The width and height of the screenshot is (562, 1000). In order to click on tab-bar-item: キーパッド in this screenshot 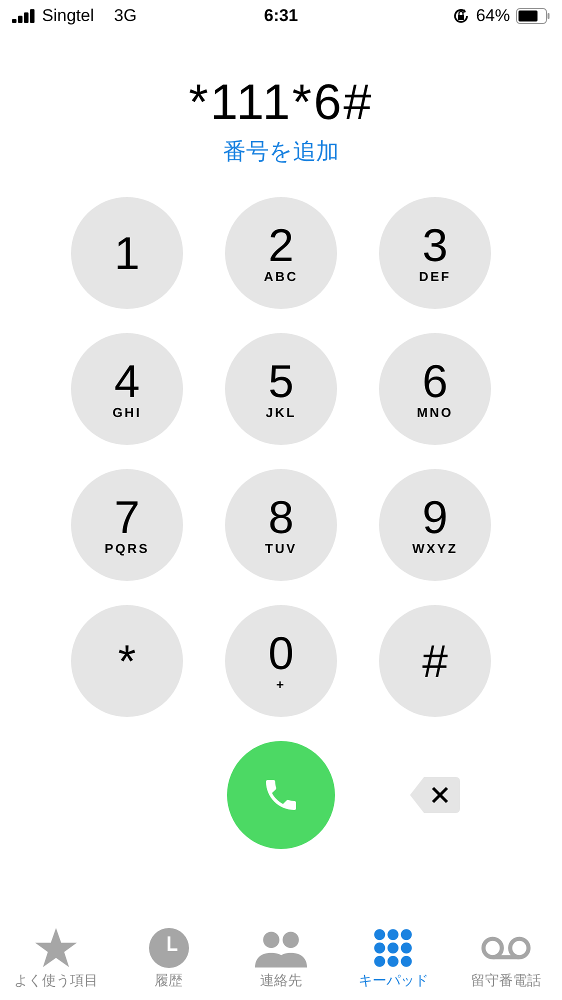, I will do `click(393, 959)`.